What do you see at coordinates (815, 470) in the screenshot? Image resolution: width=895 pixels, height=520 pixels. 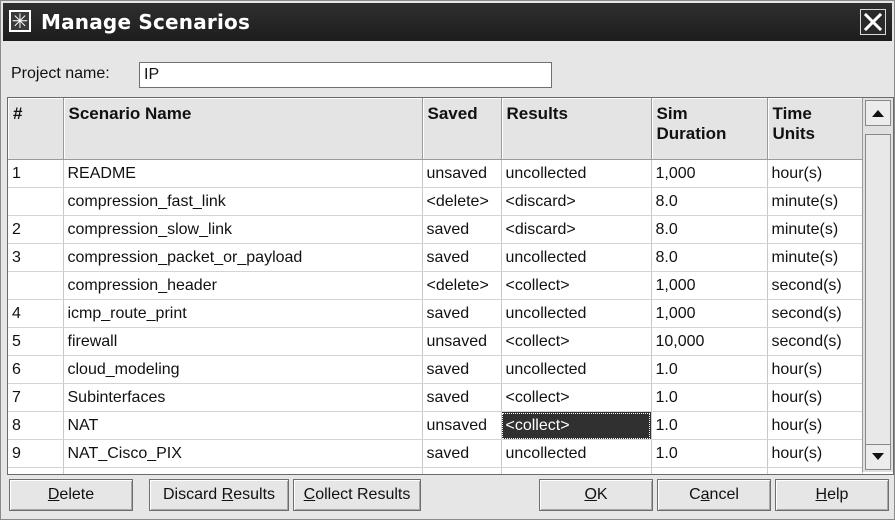 I see `cell-time-units-empty` at bounding box center [815, 470].